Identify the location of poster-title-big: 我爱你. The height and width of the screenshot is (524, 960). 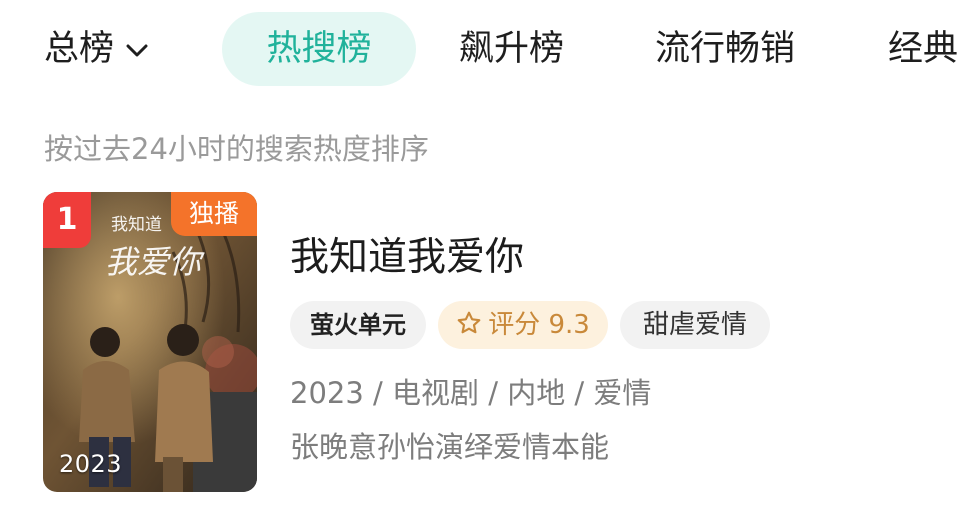
(153, 262).